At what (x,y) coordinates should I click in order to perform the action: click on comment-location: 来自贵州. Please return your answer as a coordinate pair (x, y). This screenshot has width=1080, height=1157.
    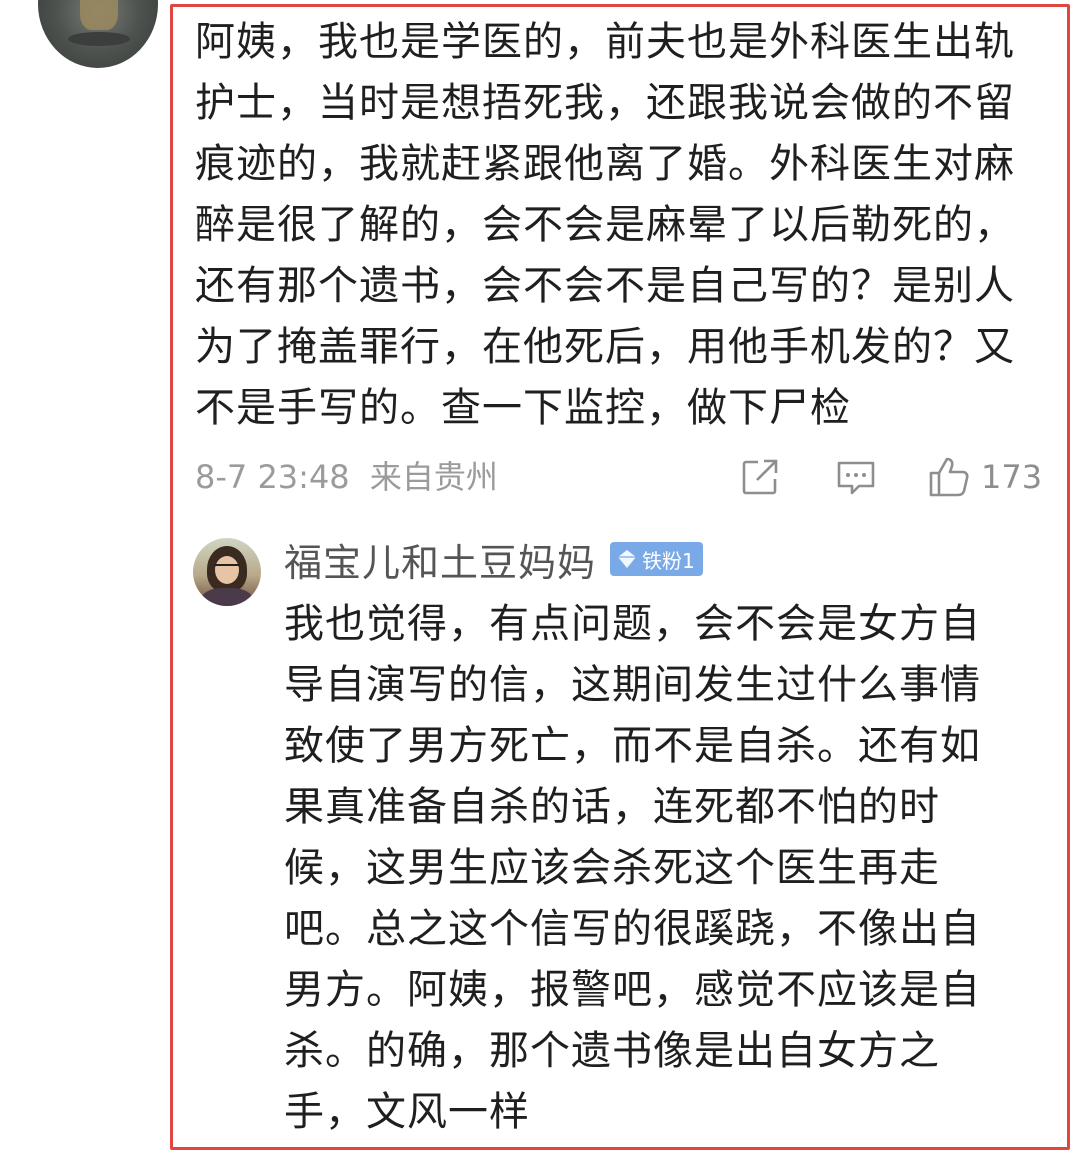
    Looking at the image, I should click on (433, 477).